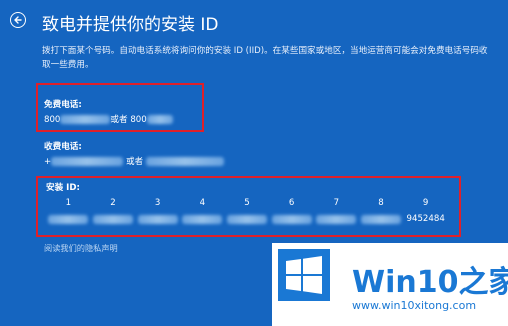  What do you see at coordinates (336, 203) in the screenshot?
I see `group-number: 7` at bounding box center [336, 203].